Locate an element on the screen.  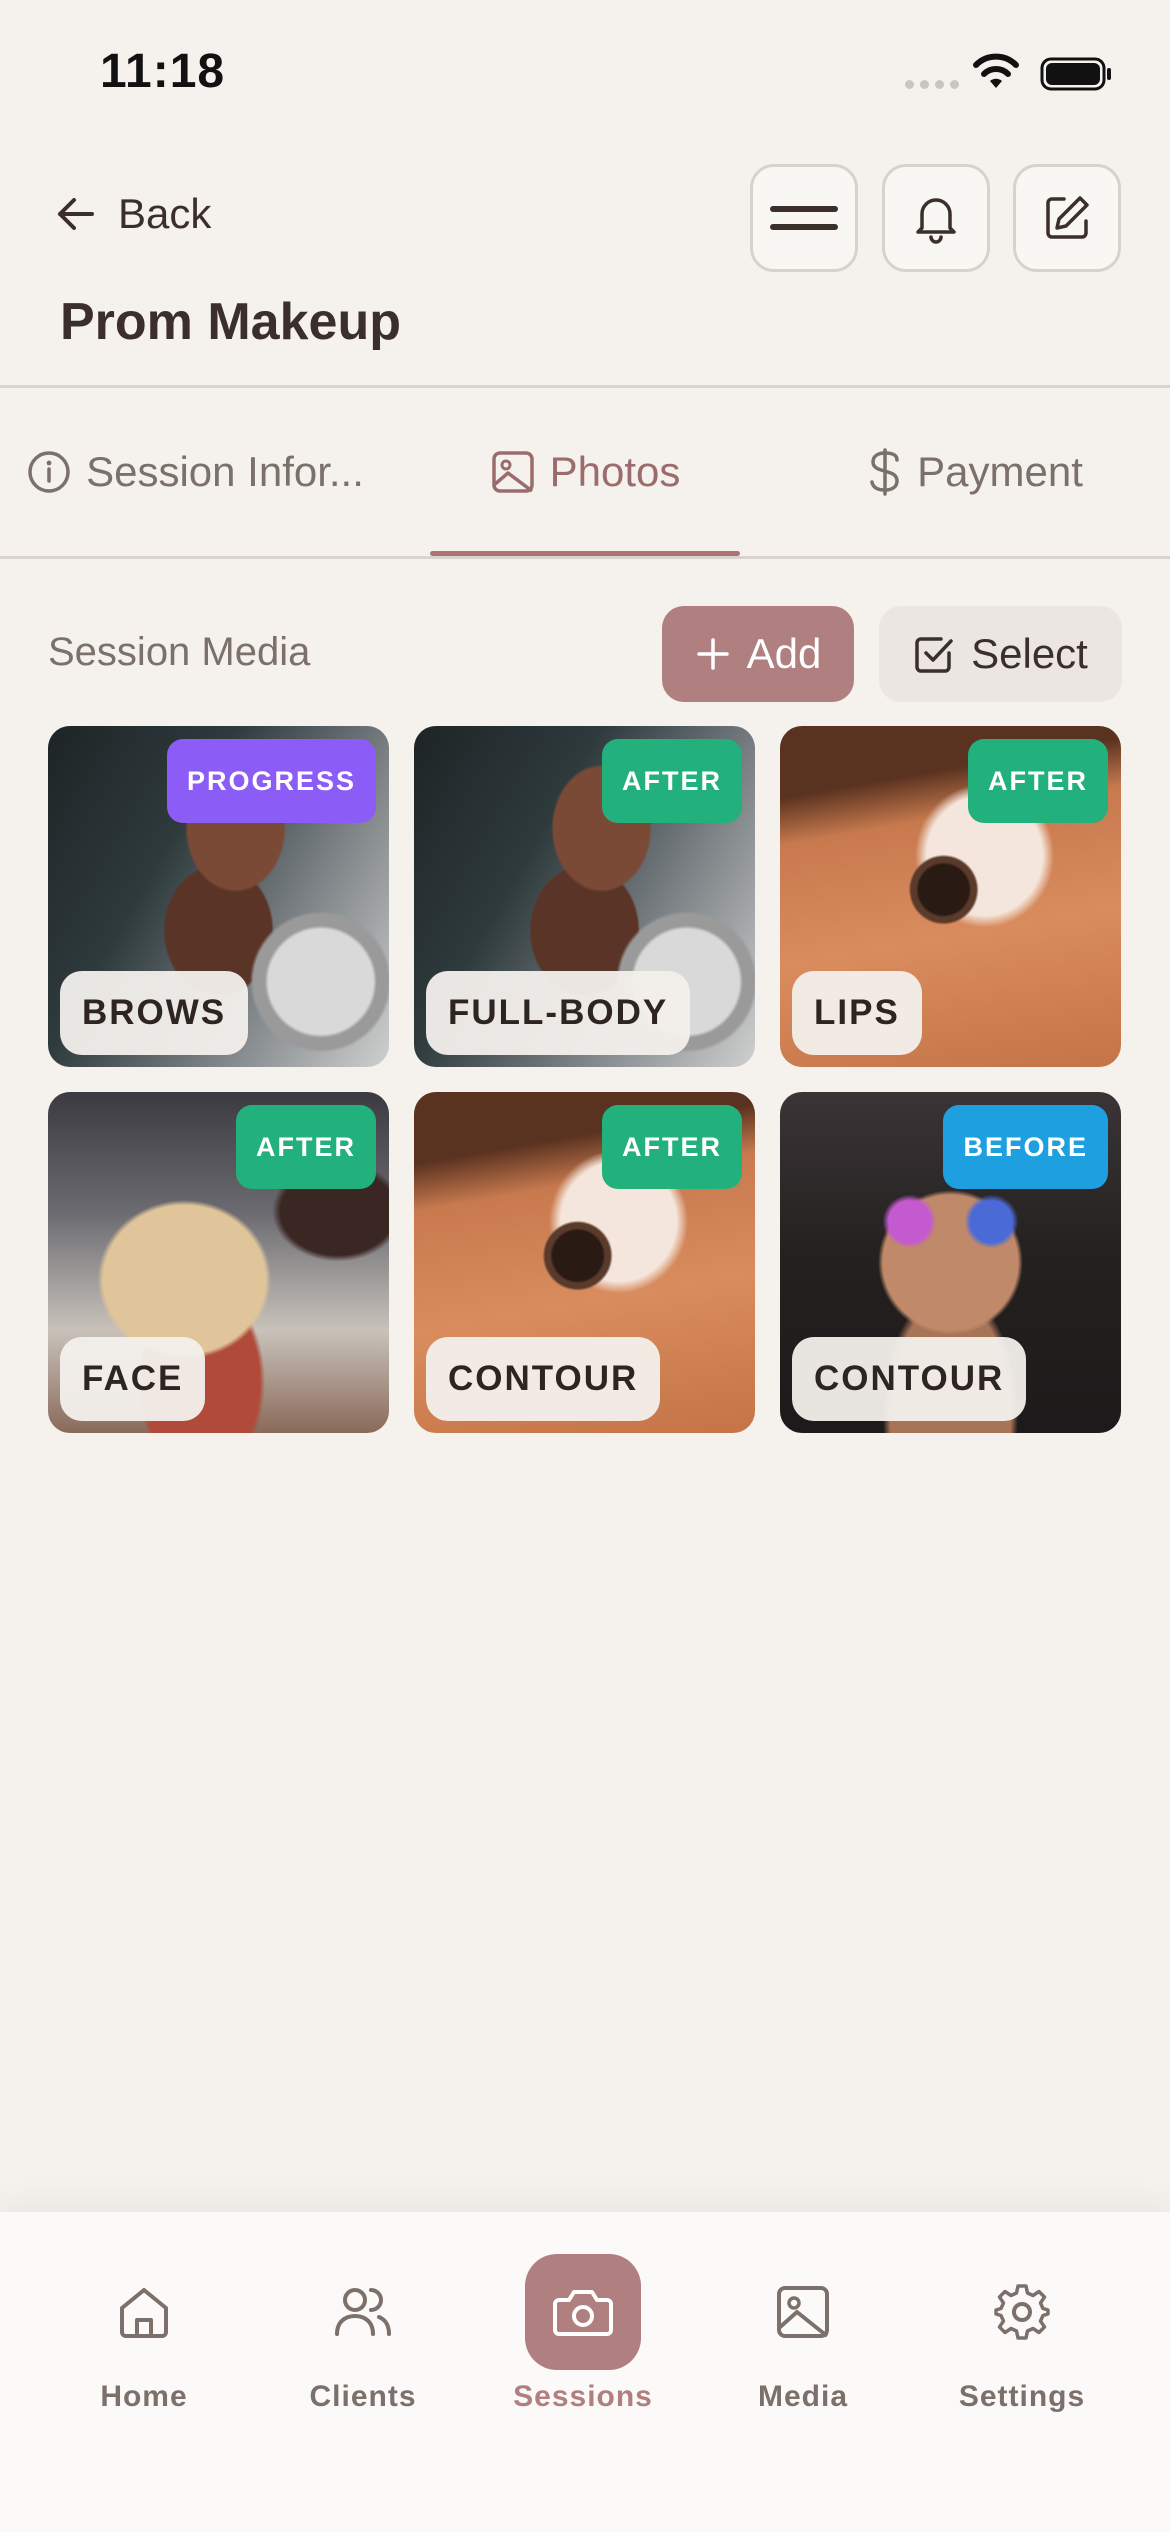
media-tile: BEFORE CONTOUR is located at coordinates (950, 1262).